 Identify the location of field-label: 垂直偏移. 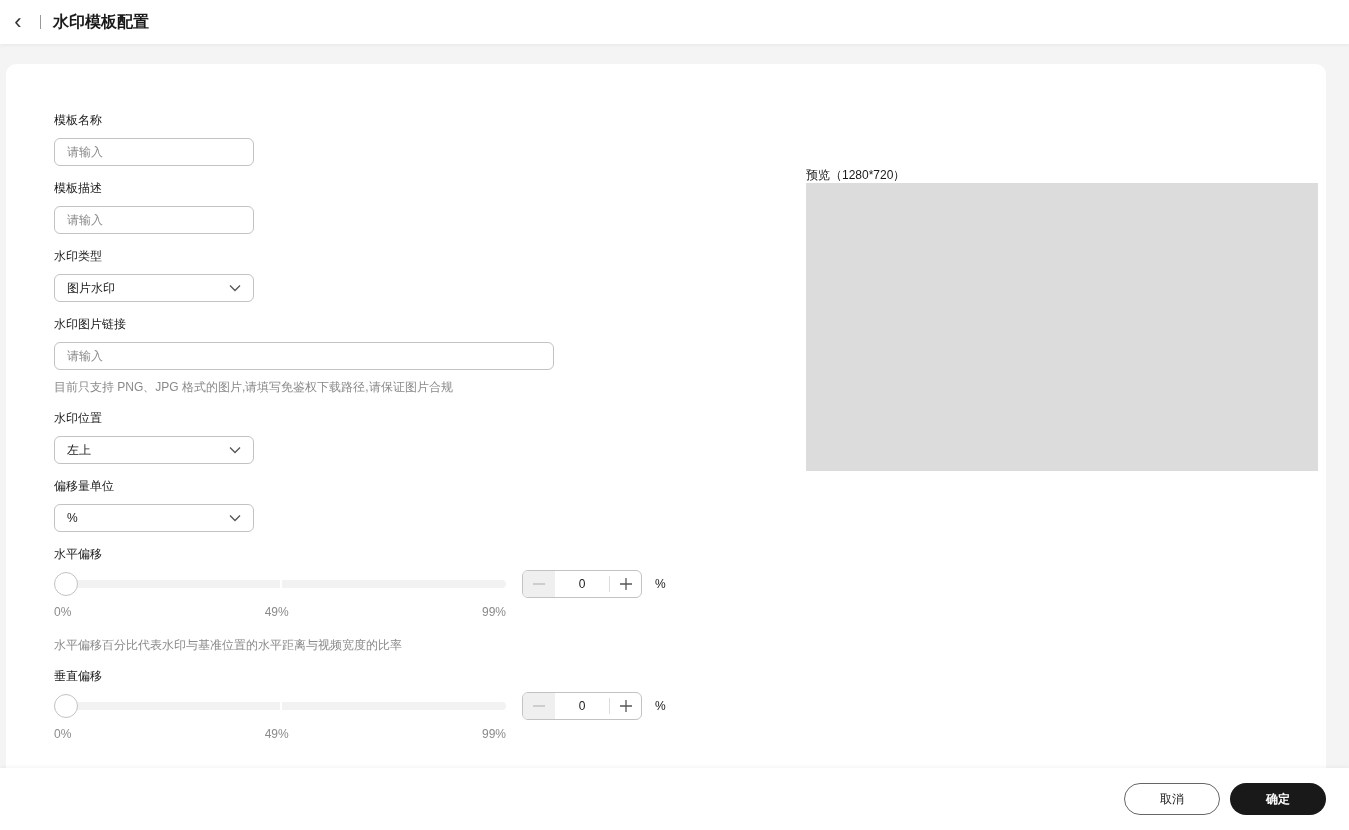
(78, 676).